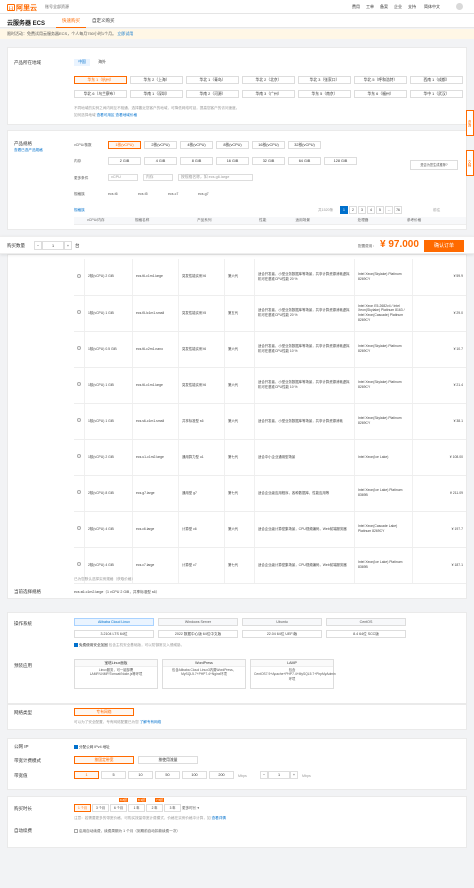 Image resolution: width=474 pixels, height=888 pixels. Describe the element at coordinates (156, 94) in the screenshot. I see `region-option: 华南 1（深圳）` at that location.